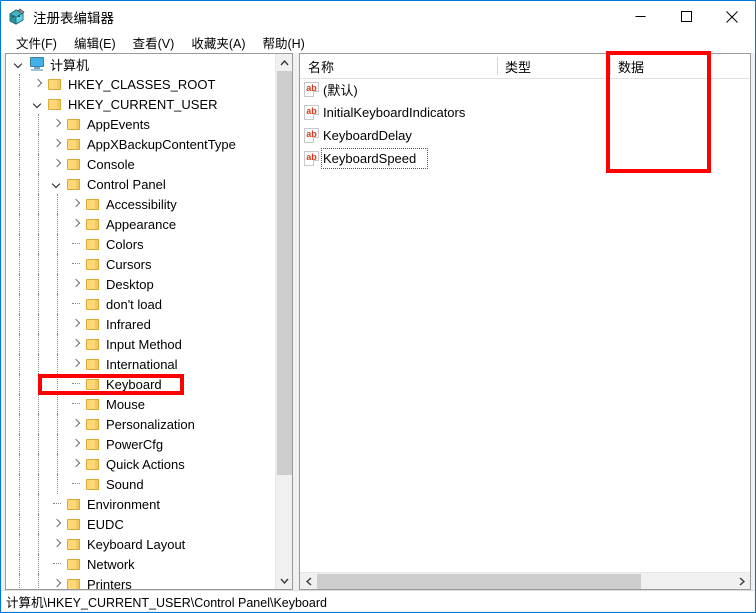 Image resolution: width=756 pixels, height=613 pixels. I want to click on values-horizontal-scrollbar, so click(525, 580).